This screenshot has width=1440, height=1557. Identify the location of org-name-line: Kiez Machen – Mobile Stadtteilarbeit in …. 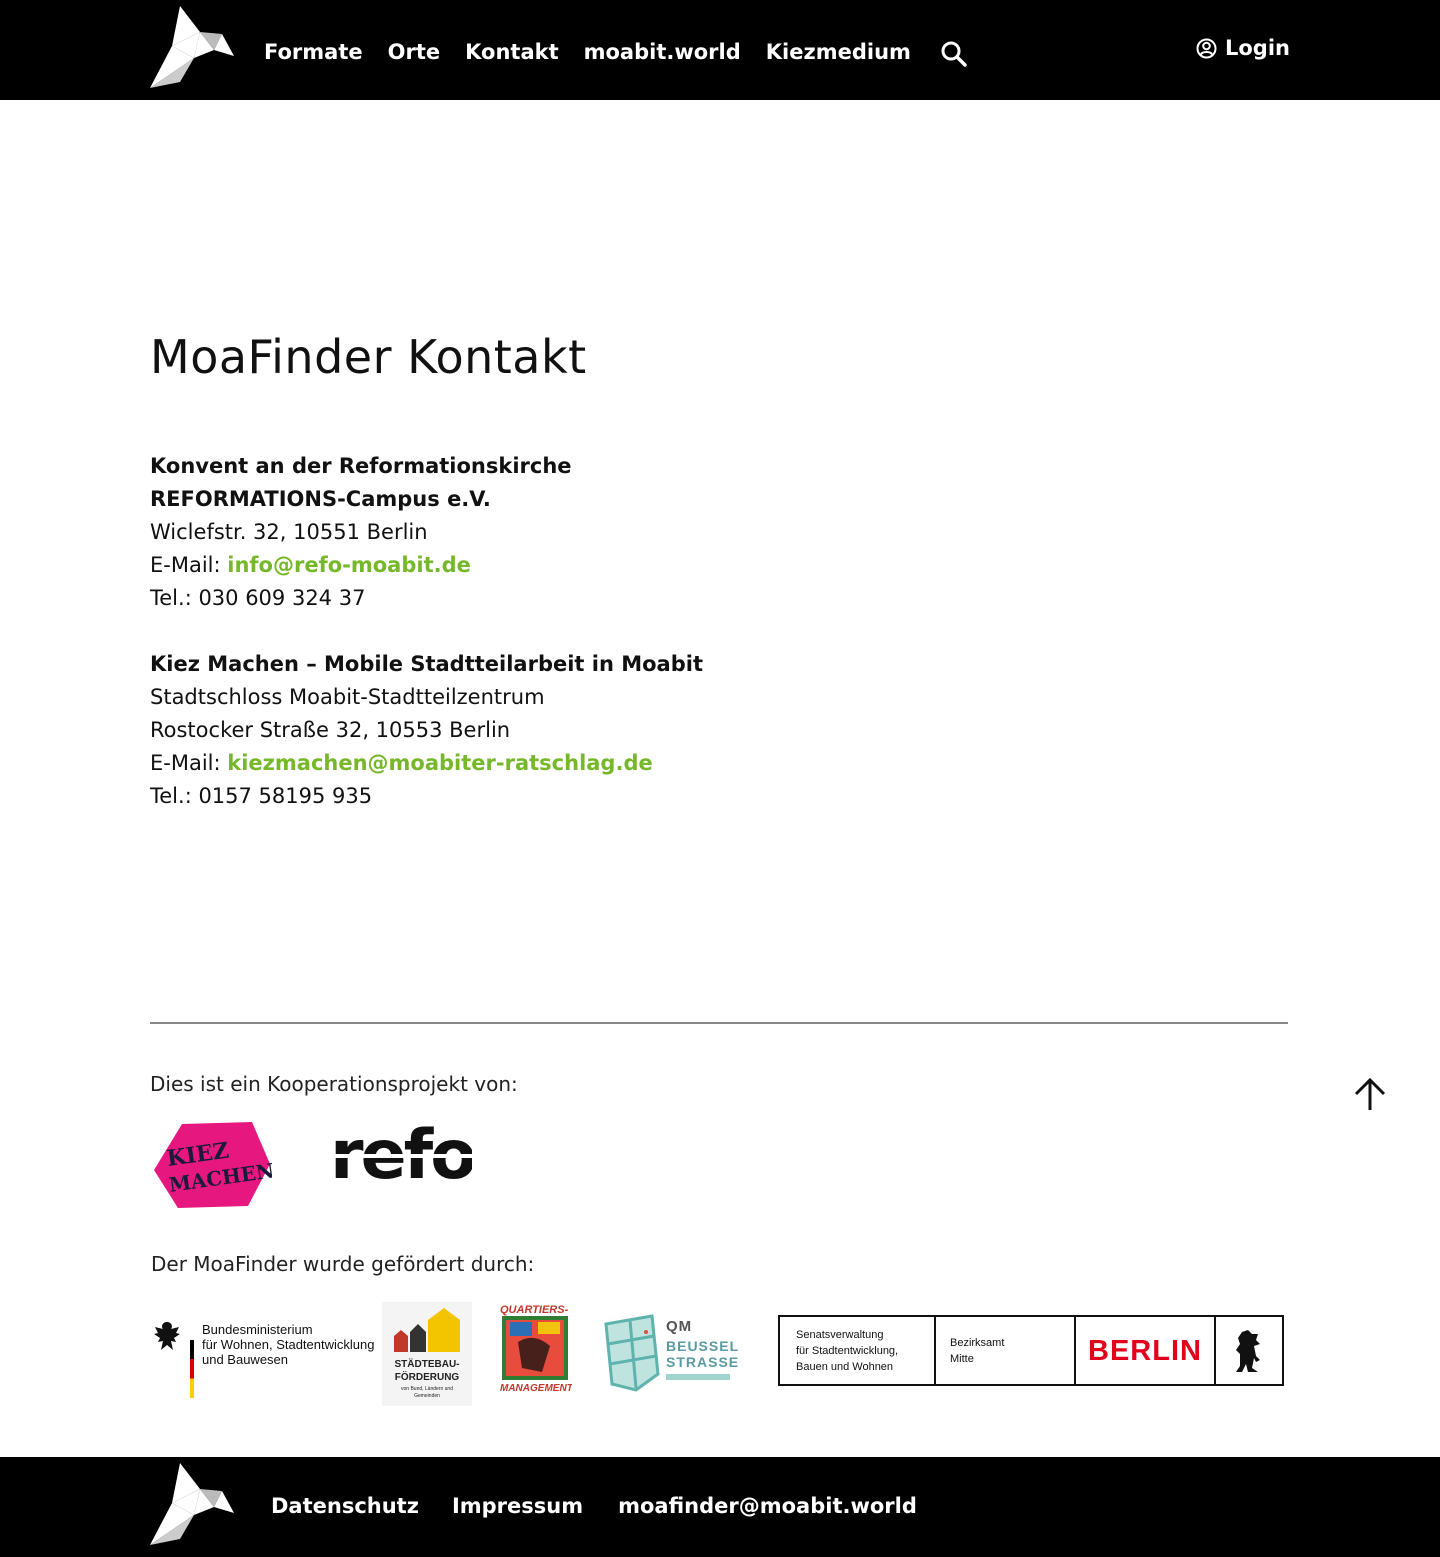
(426, 664).